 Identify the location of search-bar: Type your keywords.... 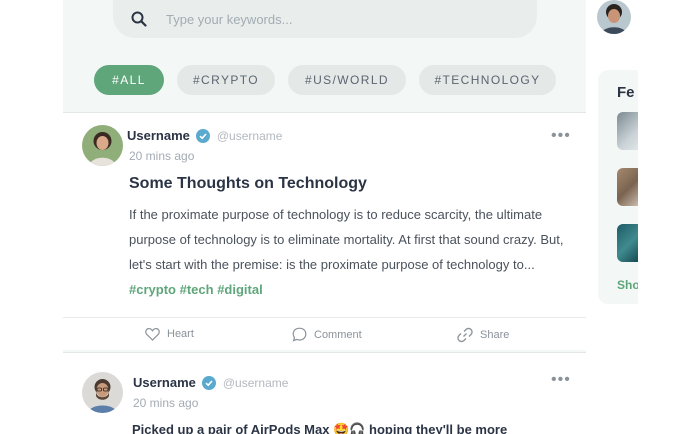
(325, 19).